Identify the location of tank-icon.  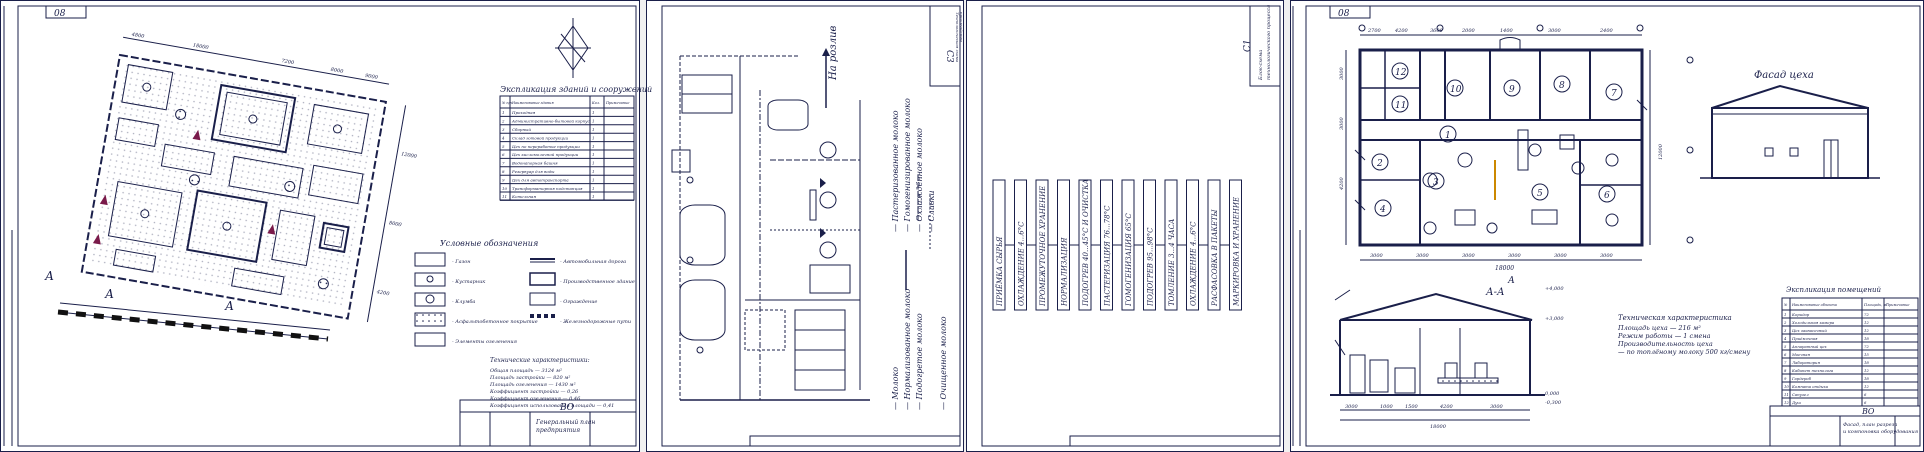
(1523, 150).